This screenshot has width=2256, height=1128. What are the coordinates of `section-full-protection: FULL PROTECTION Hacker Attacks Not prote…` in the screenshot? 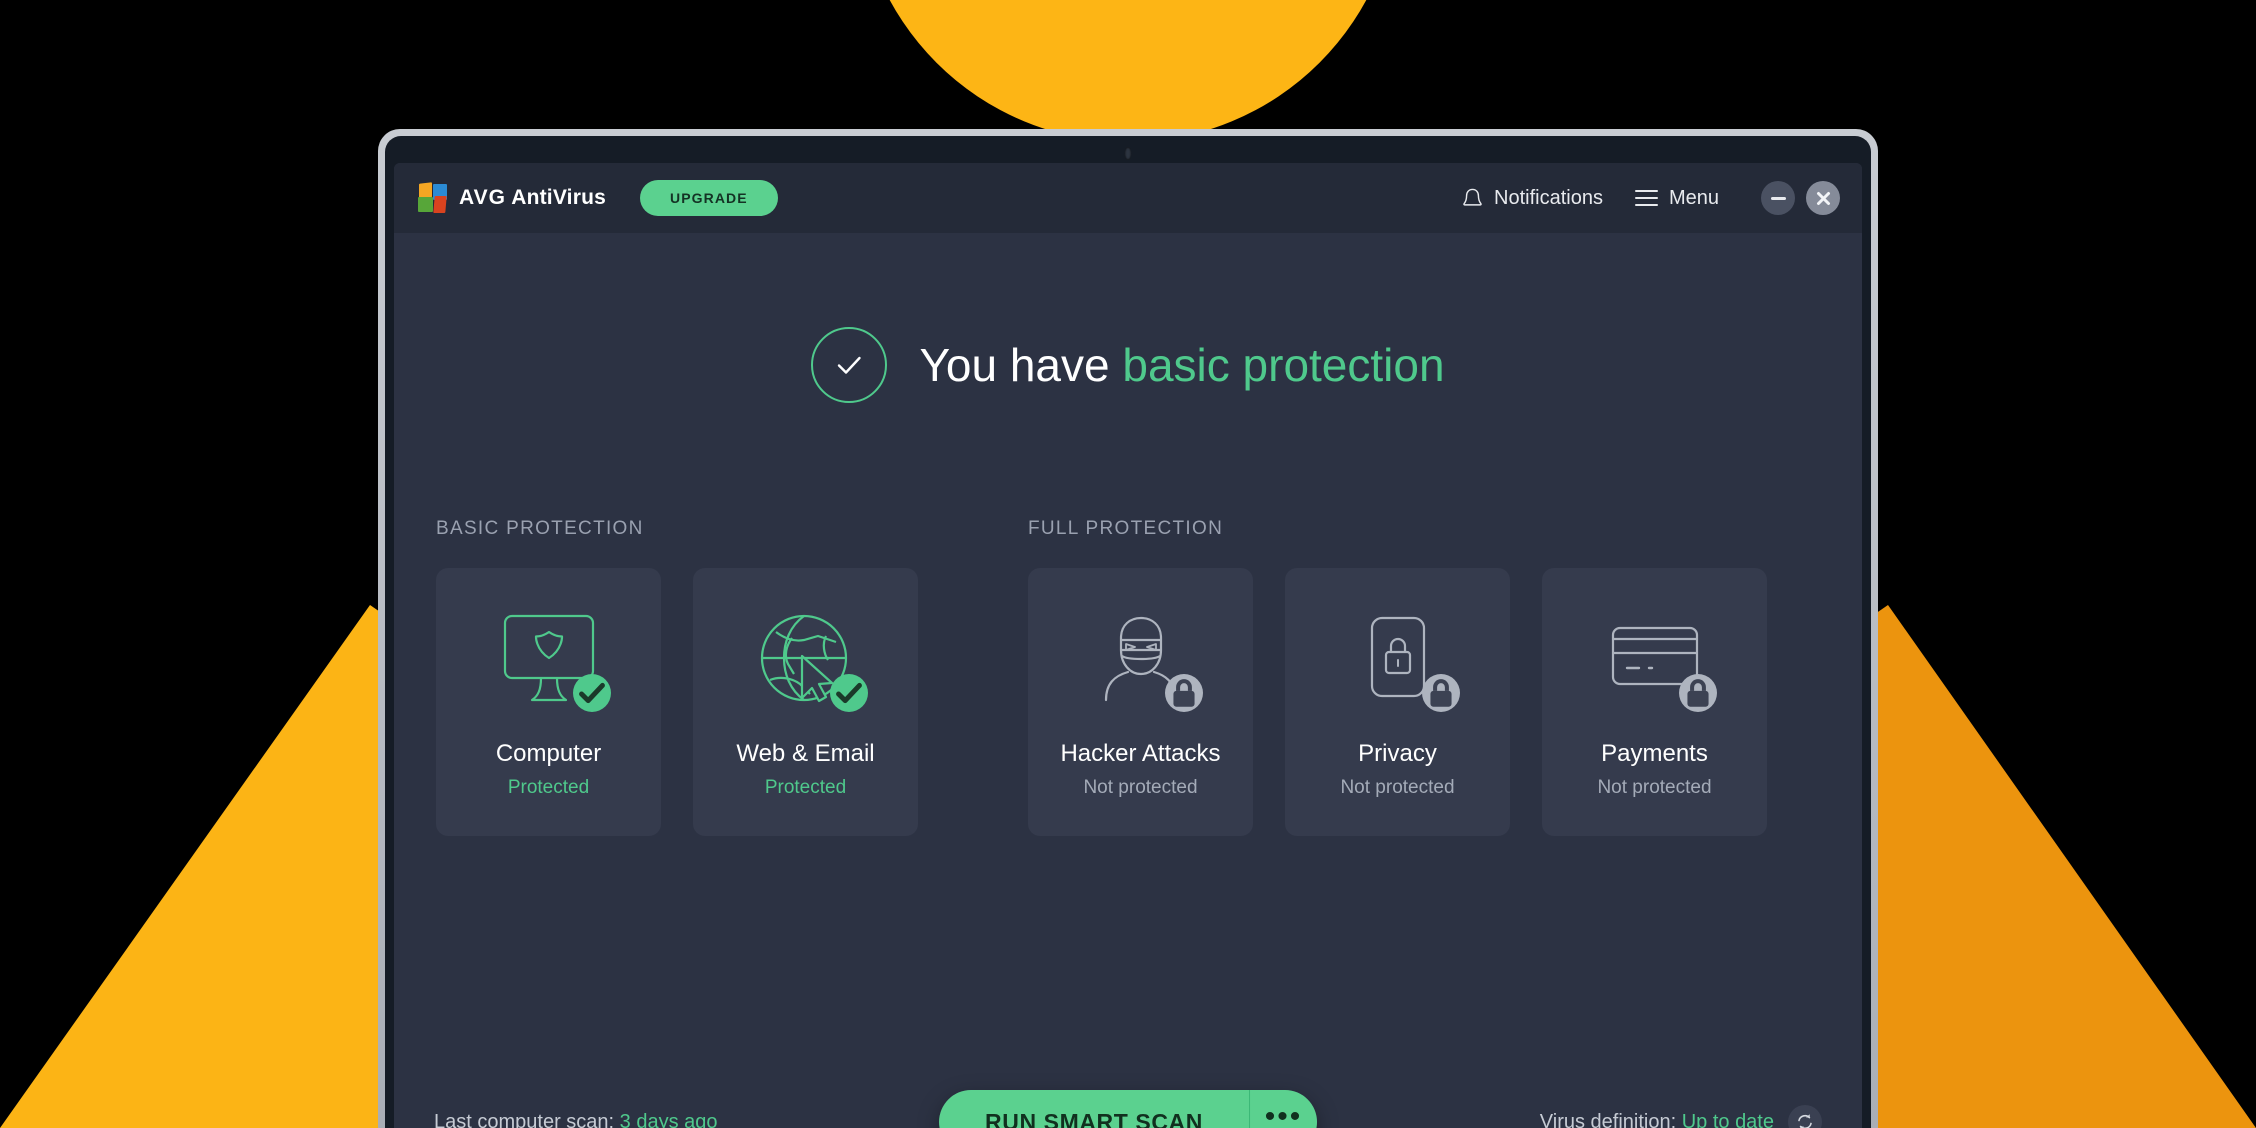 It's located at (1397, 677).